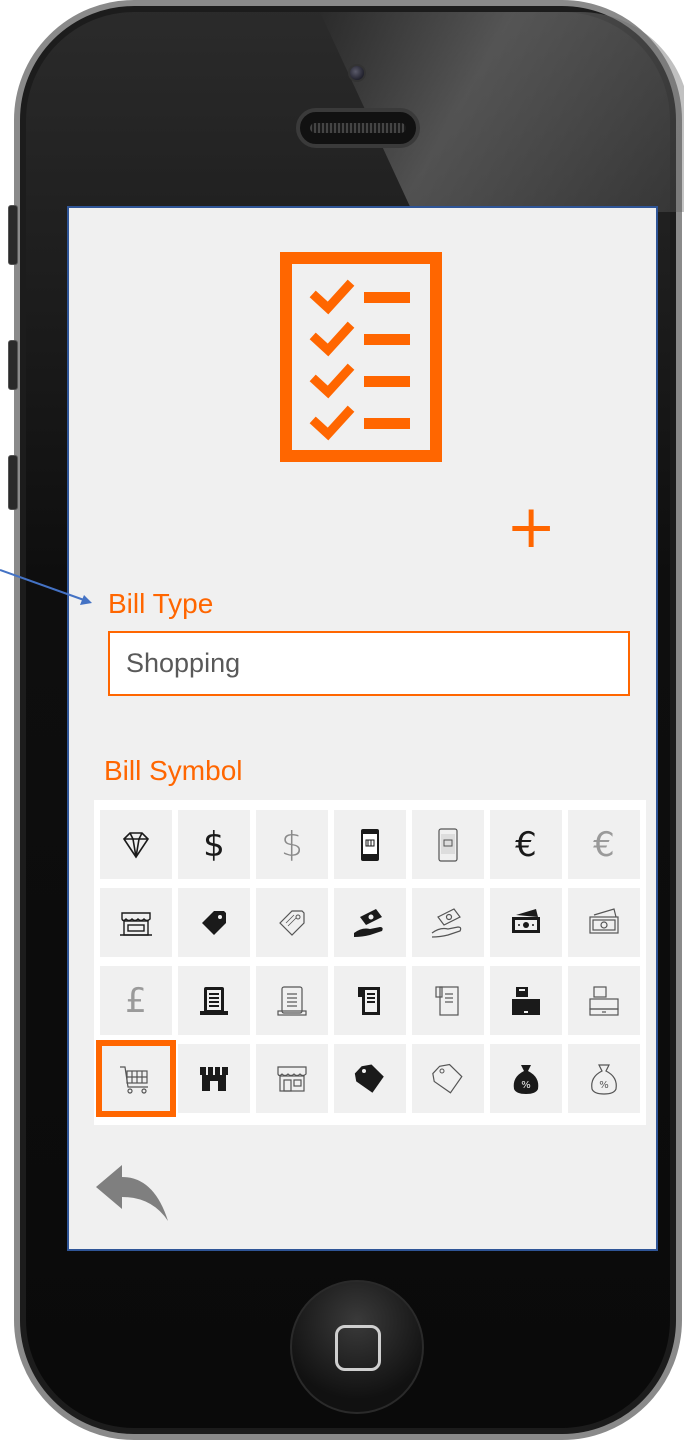 The height and width of the screenshot is (1440, 684). What do you see at coordinates (214, 922) in the screenshot?
I see `price-tag-icon` at bounding box center [214, 922].